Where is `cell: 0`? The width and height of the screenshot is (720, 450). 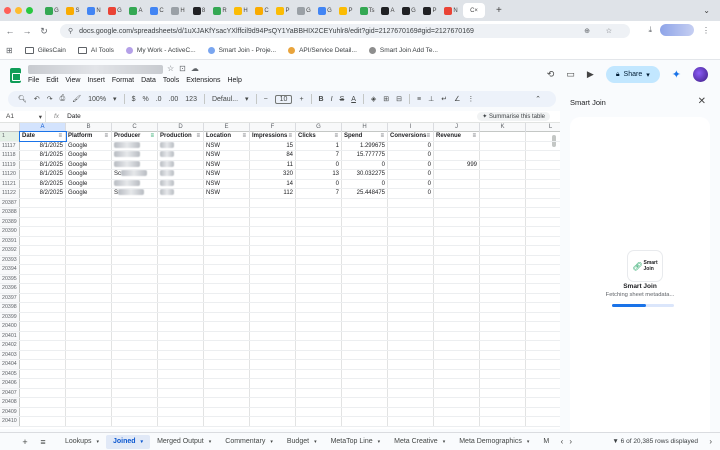 cell: 0 is located at coordinates (319, 183).